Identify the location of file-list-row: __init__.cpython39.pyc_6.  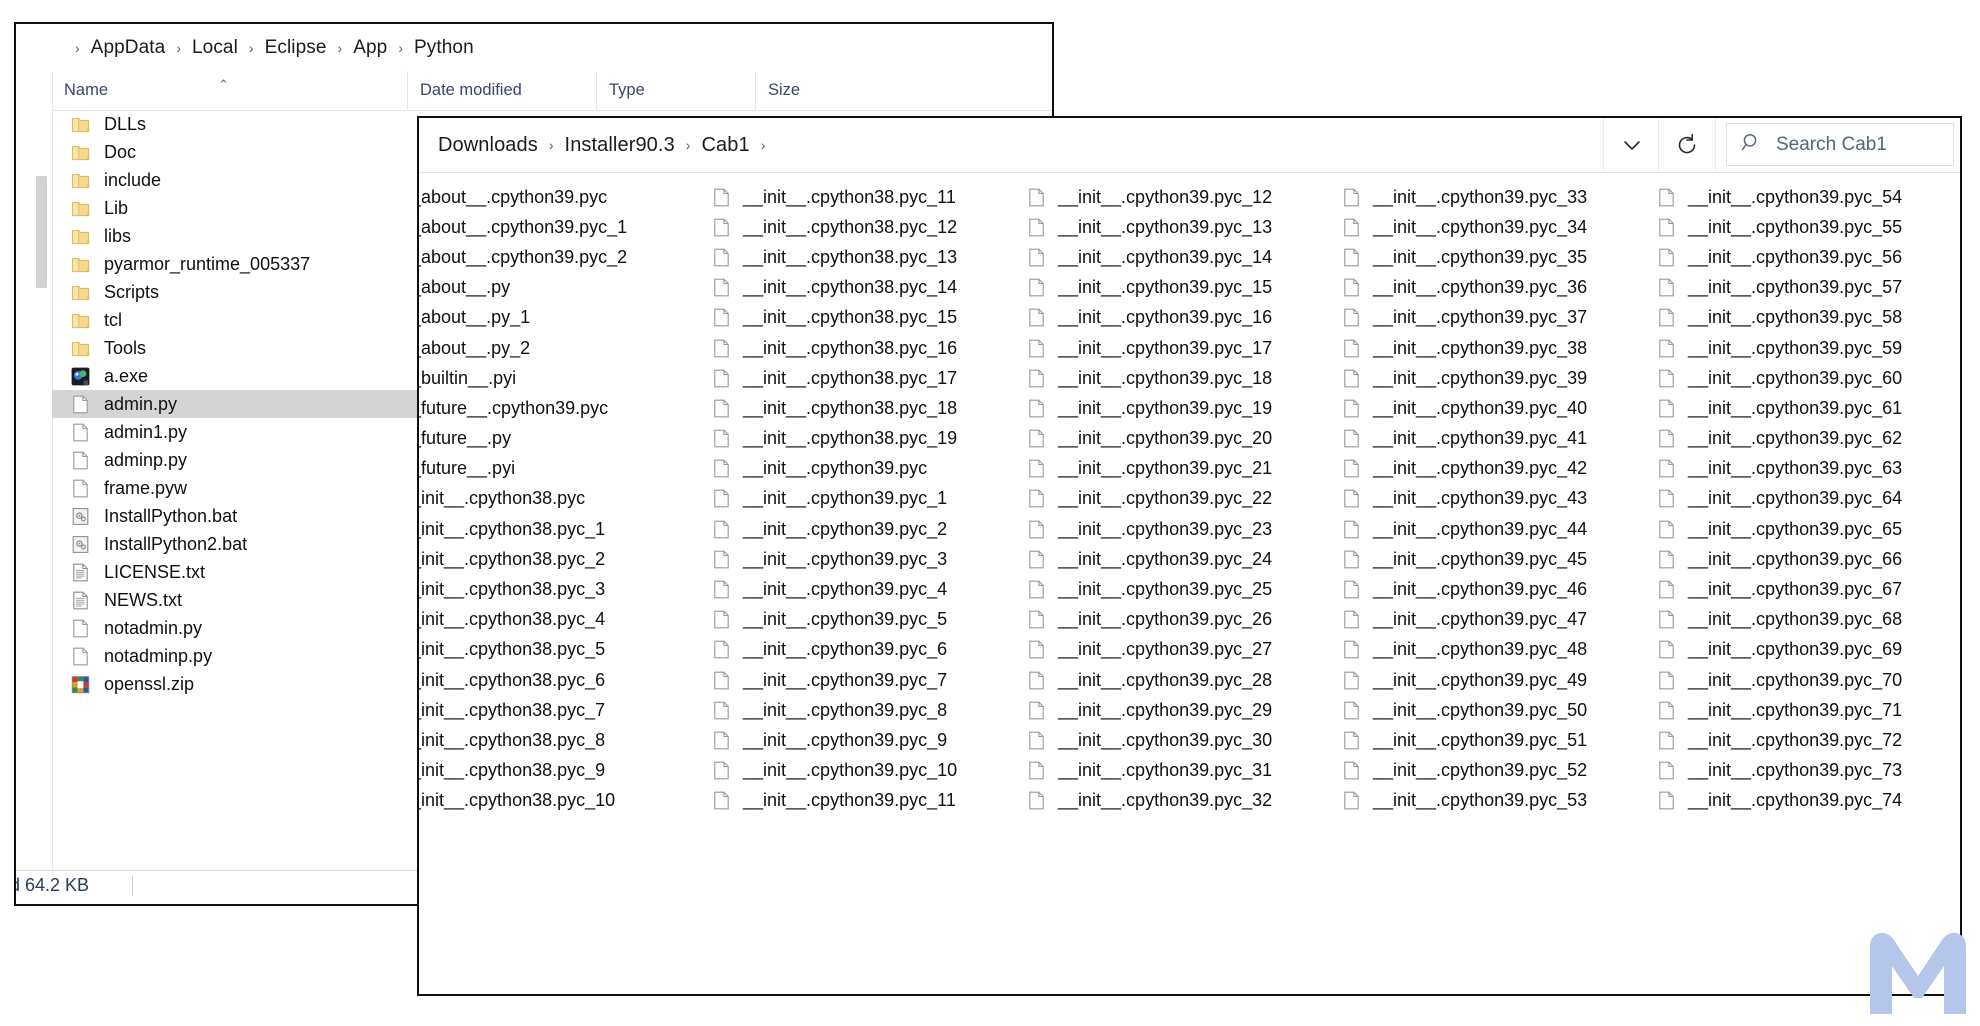
(861, 650).